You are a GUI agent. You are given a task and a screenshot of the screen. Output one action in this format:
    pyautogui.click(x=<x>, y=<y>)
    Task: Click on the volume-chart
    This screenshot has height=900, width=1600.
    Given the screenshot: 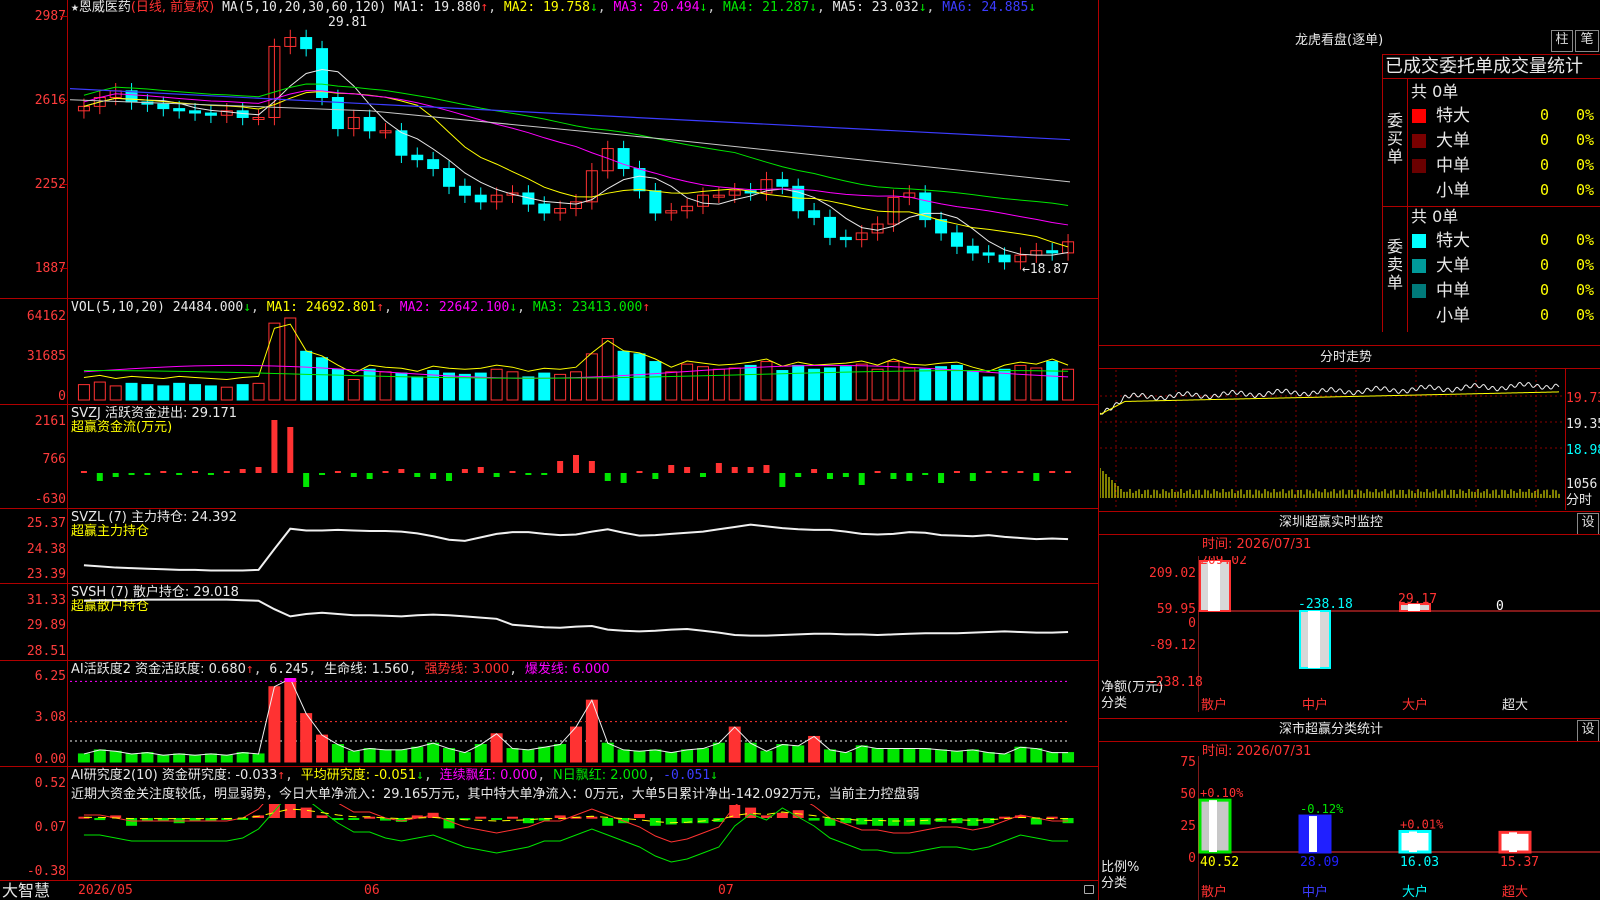 What is the action you would take?
    pyautogui.click(x=583, y=359)
    